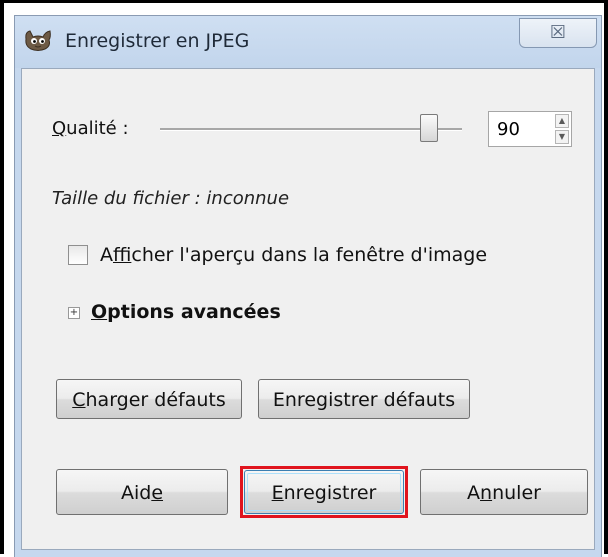  I want to click on cancel-button: Annuler, so click(504, 492).